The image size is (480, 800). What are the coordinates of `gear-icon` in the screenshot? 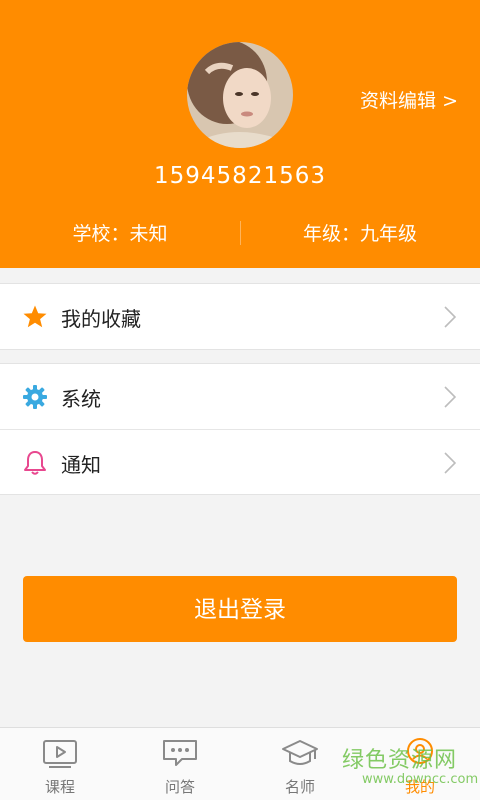 It's located at (35, 397).